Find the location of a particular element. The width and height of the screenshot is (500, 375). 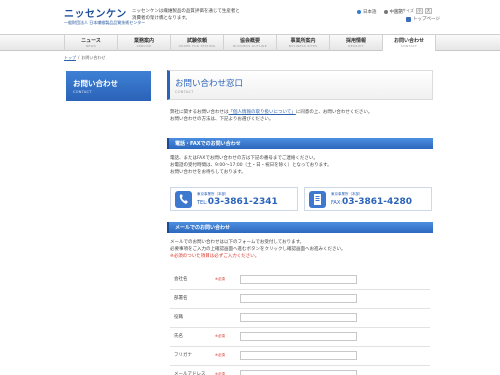

form-row: 氏名 ※必須 is located at coordinates (300, 339).